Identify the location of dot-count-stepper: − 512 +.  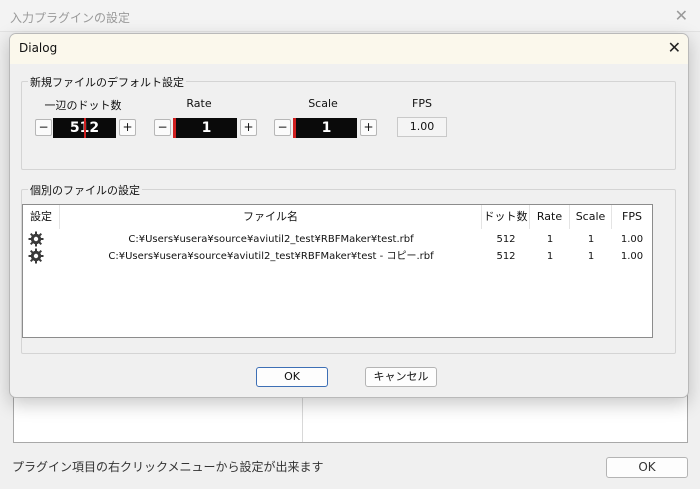
(86, 128).